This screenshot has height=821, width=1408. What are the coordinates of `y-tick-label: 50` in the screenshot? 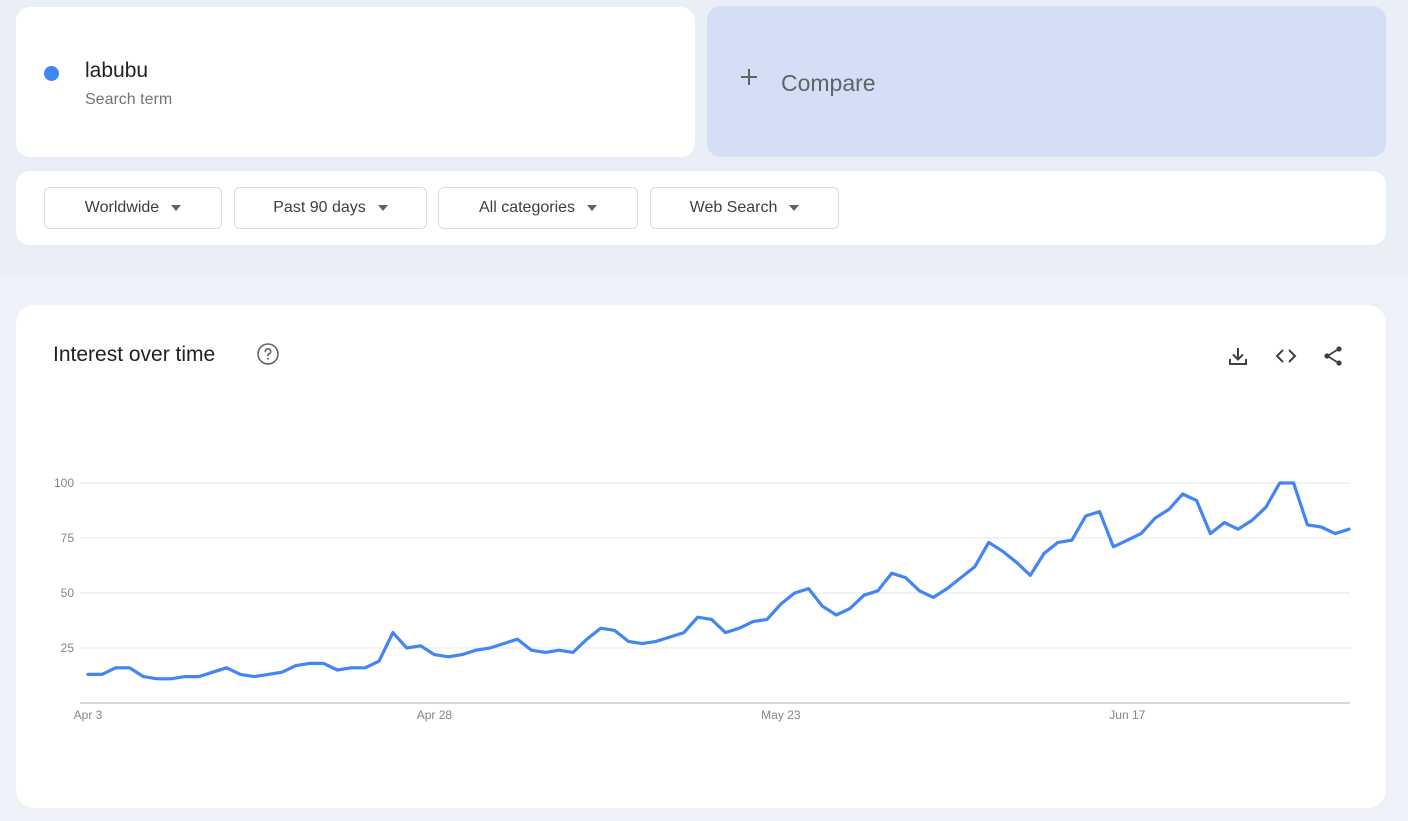 It's located at (68, 593).